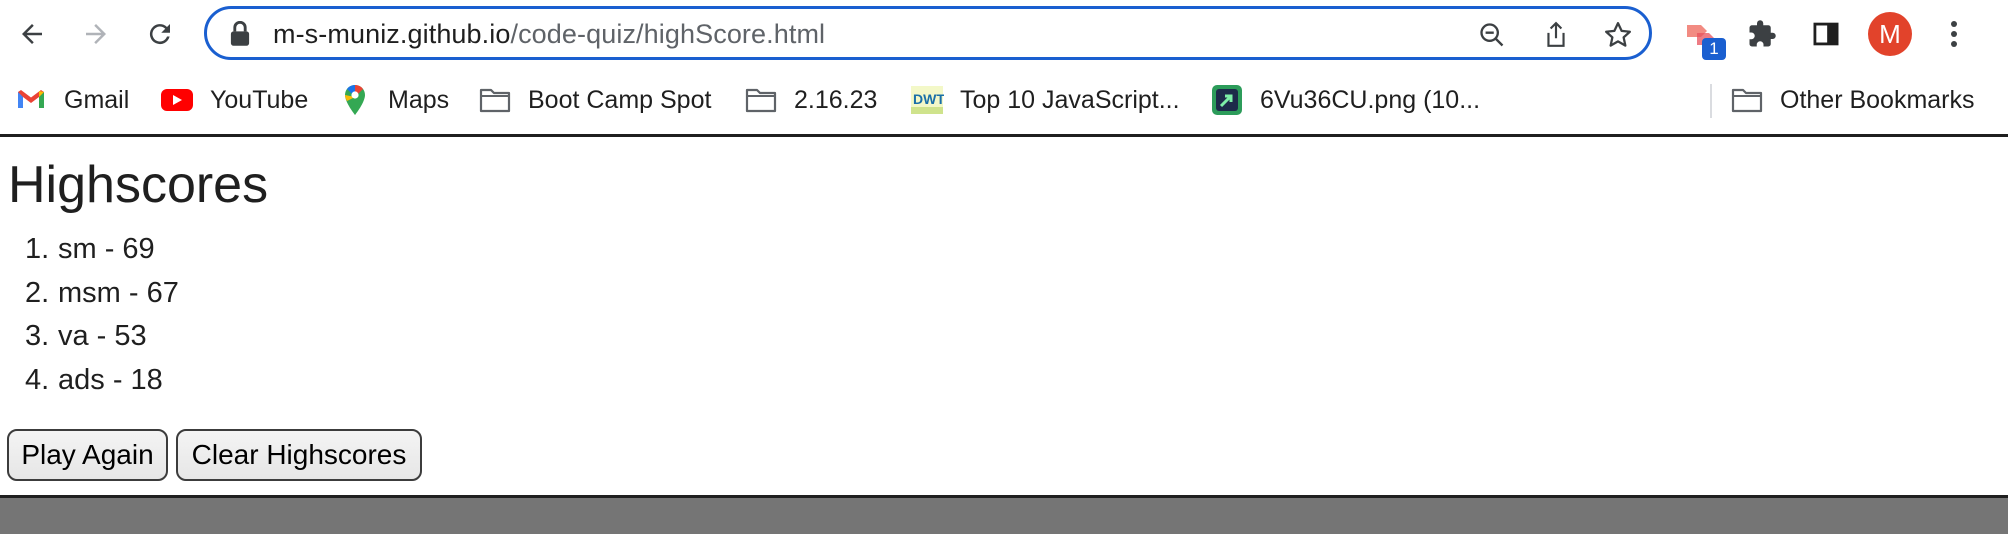 Image resolution: width=2008 pixels, height=534 pixels. Describe the element at coordinates (160, 34) in the screenshot. I see `reload-icon` at that location.